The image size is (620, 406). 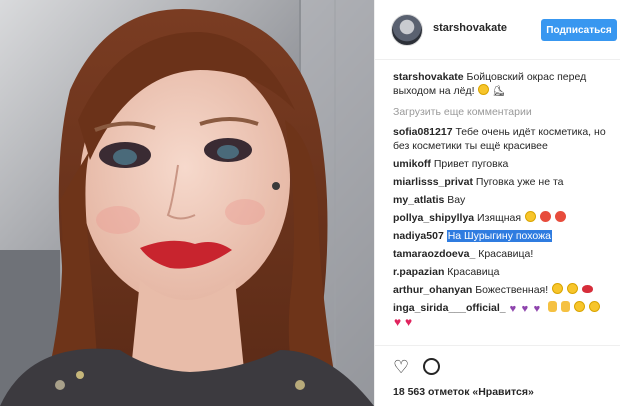 What do you see at coordinates (418, 272) in the screenshot?
I see `comment-username: r.papazian` at bounding box center [418, 272].